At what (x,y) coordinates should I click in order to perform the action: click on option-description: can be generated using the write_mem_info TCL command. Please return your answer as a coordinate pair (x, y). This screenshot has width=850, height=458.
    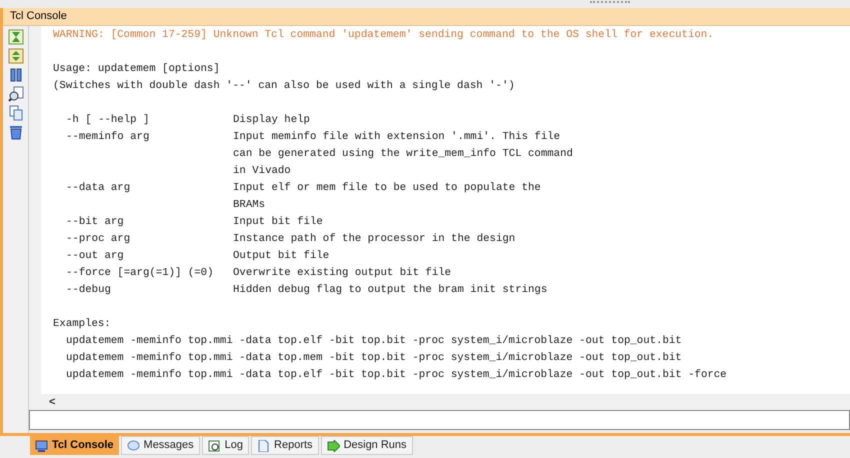
    Looking at the image, I should click on (403, 154).